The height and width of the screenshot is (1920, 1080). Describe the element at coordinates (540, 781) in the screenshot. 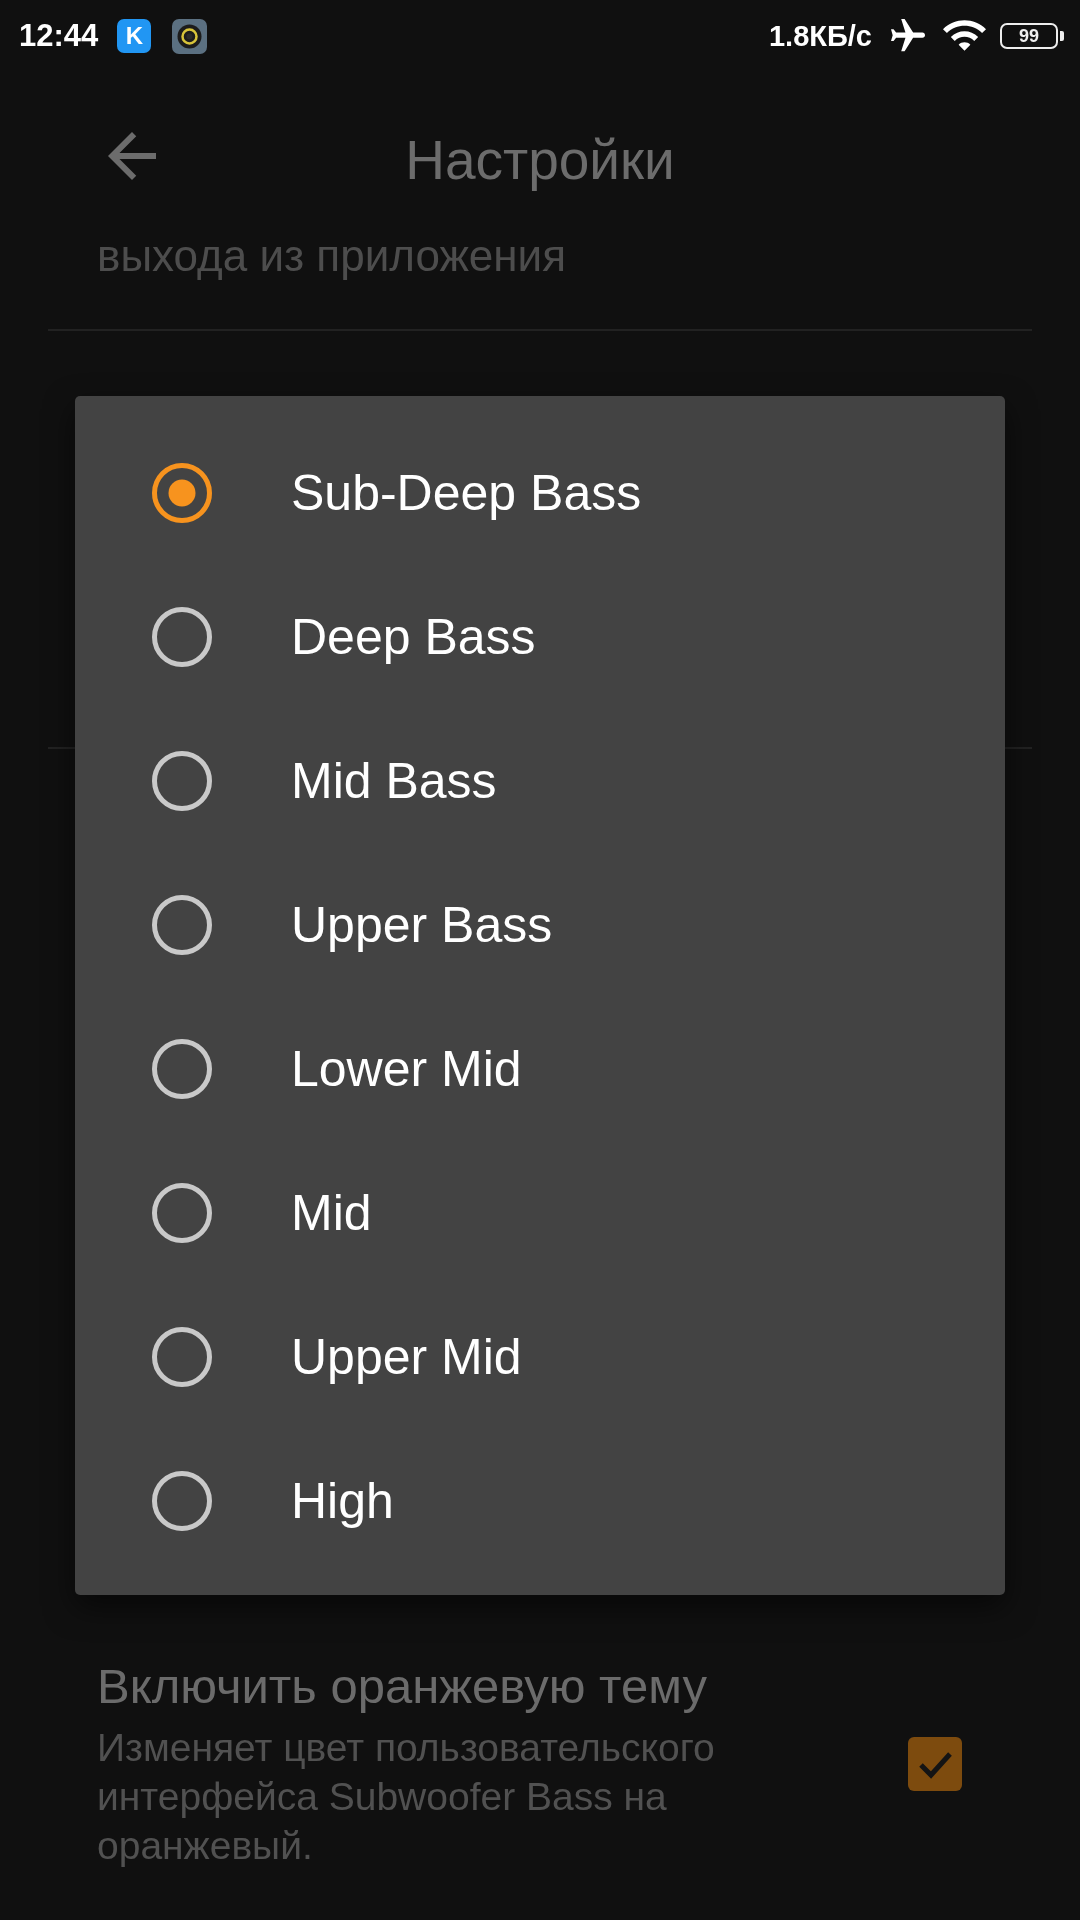

I see `radio-option: Mid Bass` at that location.